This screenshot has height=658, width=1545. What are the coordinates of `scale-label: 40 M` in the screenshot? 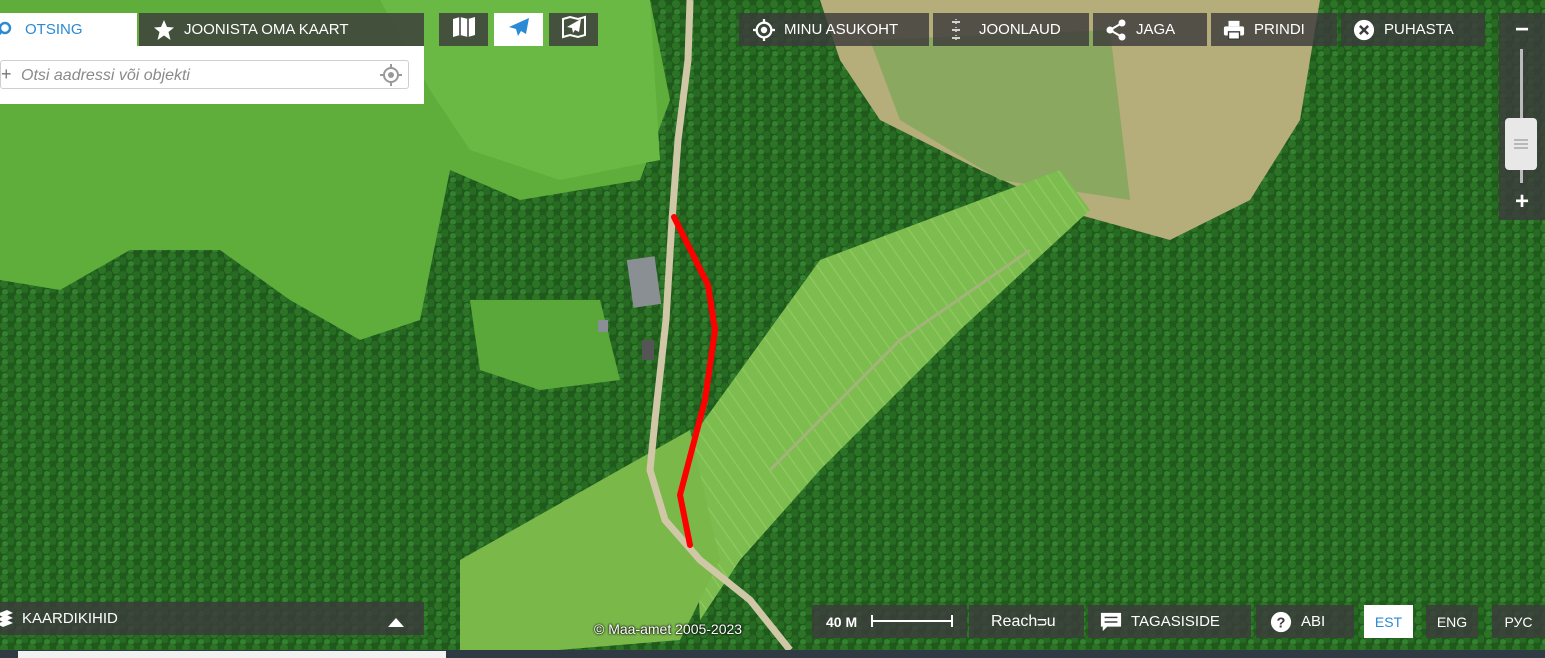 It's located at (842, 621).